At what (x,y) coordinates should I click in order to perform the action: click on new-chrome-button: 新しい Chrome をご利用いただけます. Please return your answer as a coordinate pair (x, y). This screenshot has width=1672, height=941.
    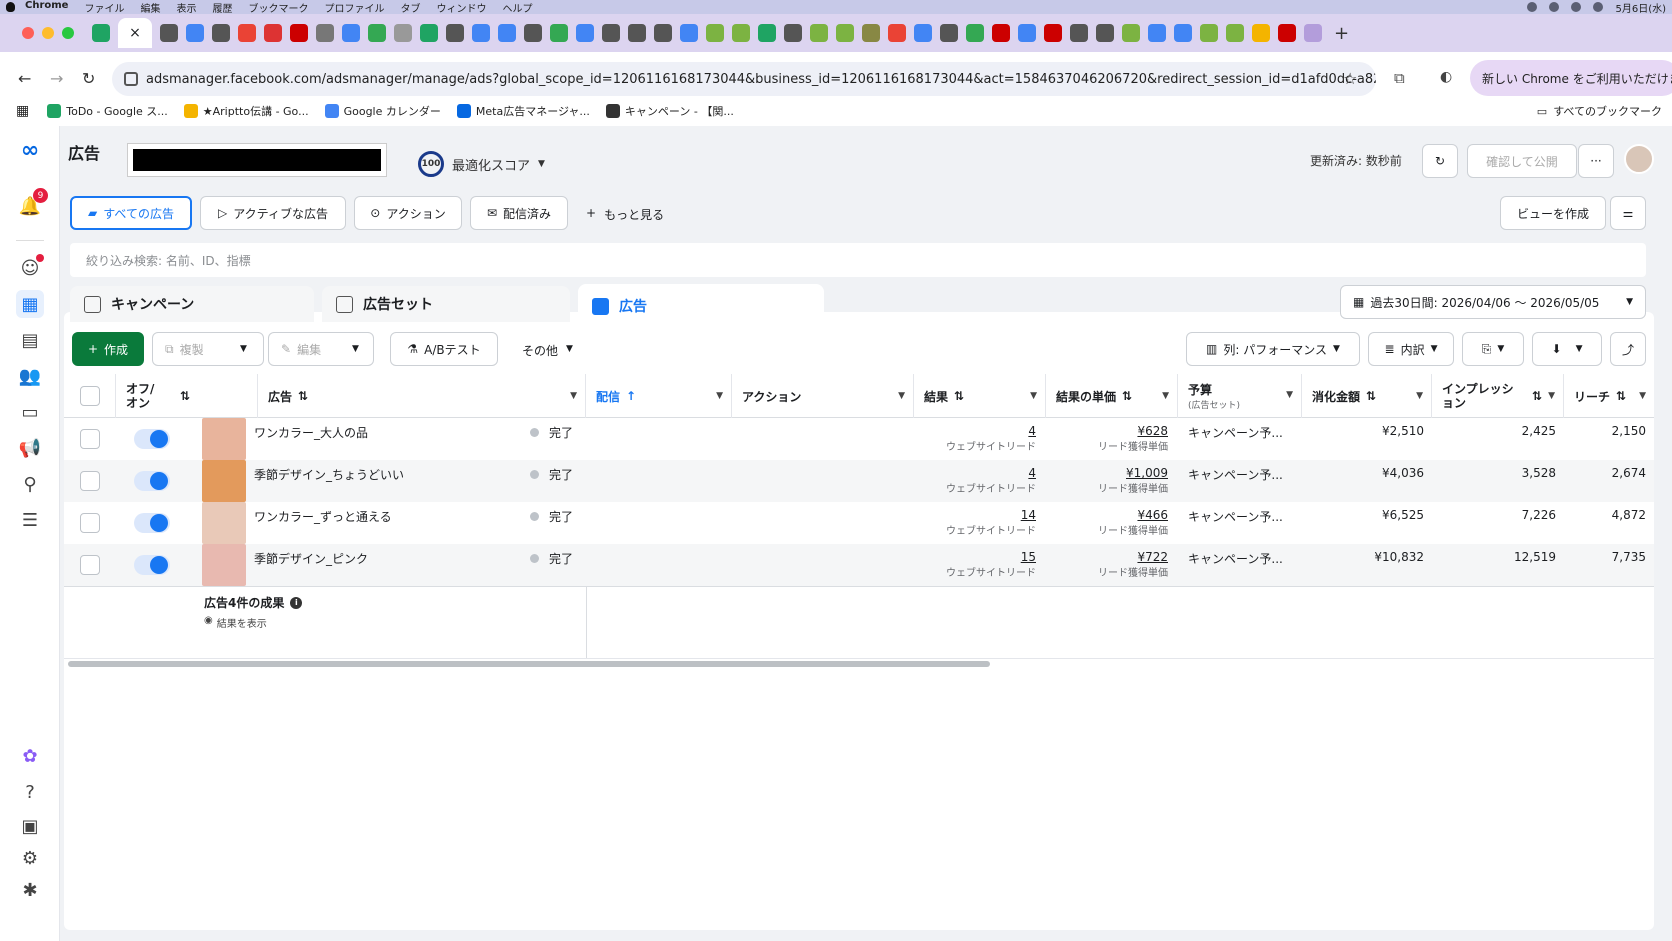
    Looking at the image, I should click on (1571, 78).